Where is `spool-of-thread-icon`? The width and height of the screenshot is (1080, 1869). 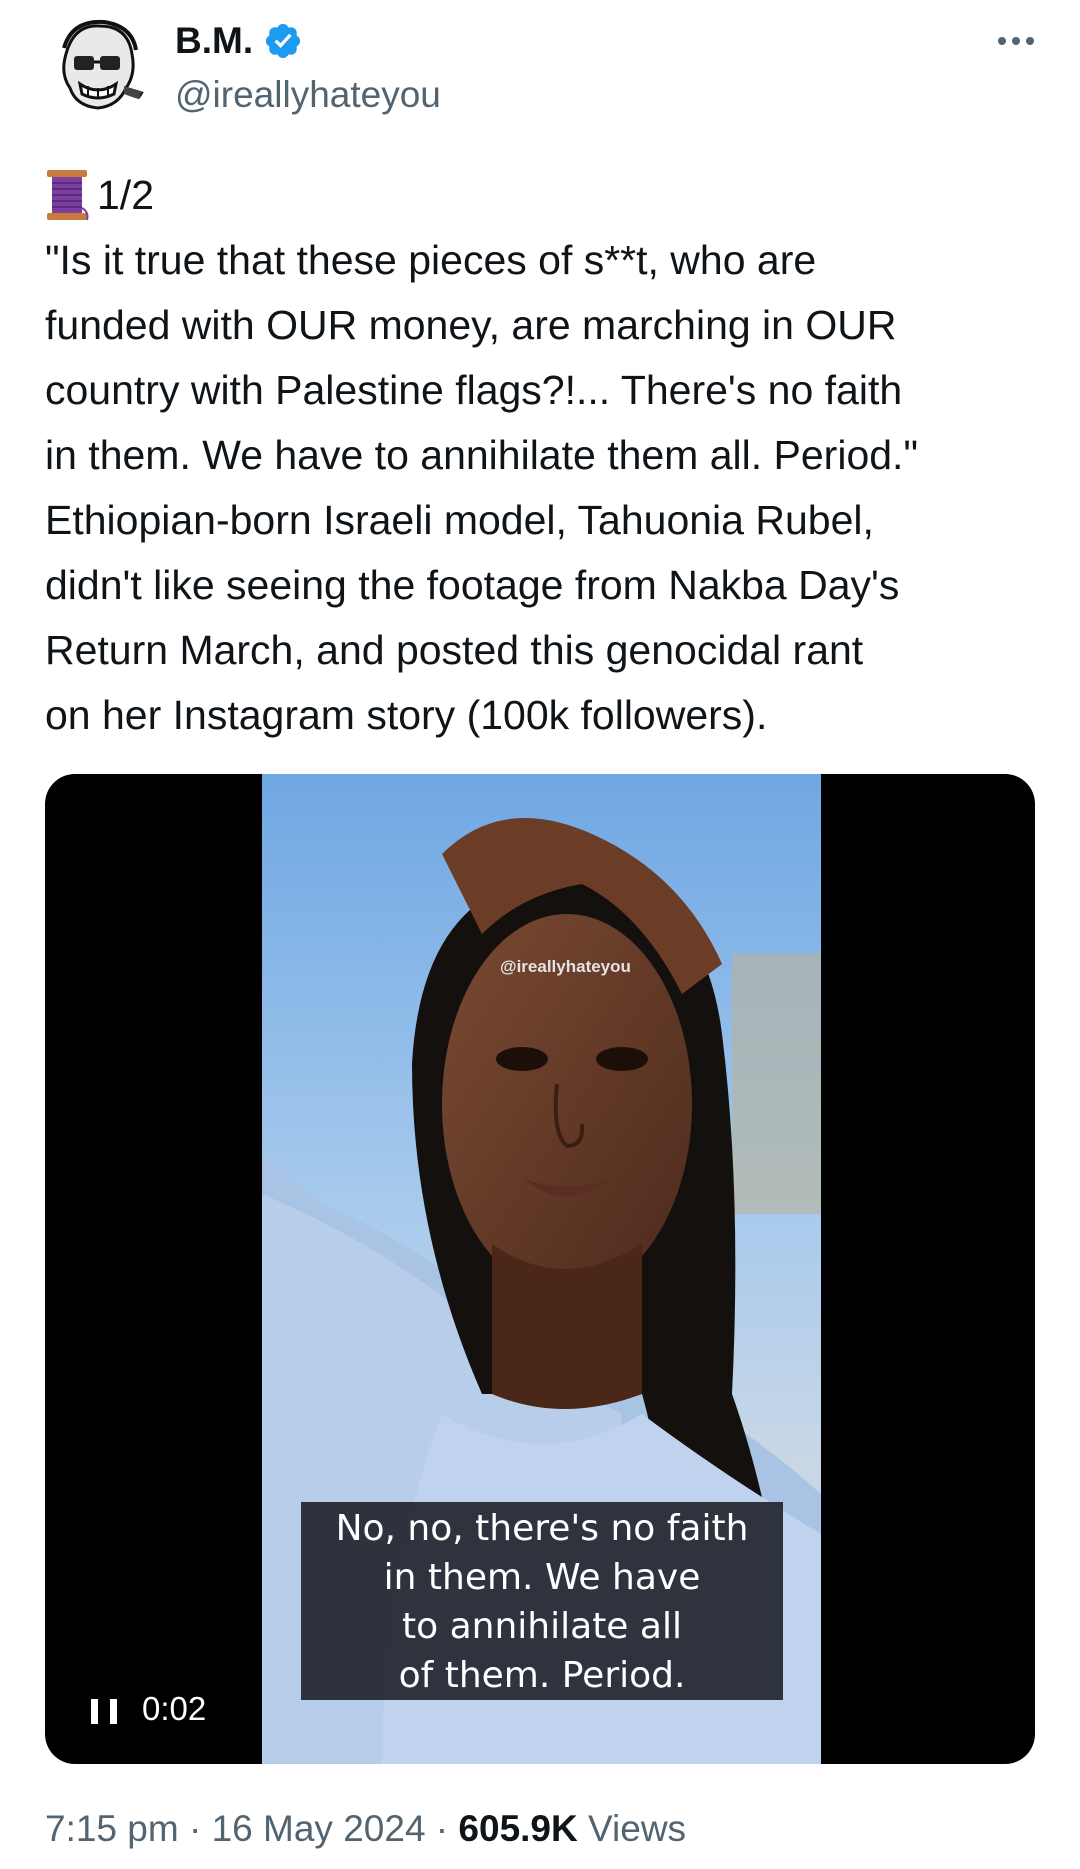
spool-of-thread-icon is located at coordinates (68, 195).